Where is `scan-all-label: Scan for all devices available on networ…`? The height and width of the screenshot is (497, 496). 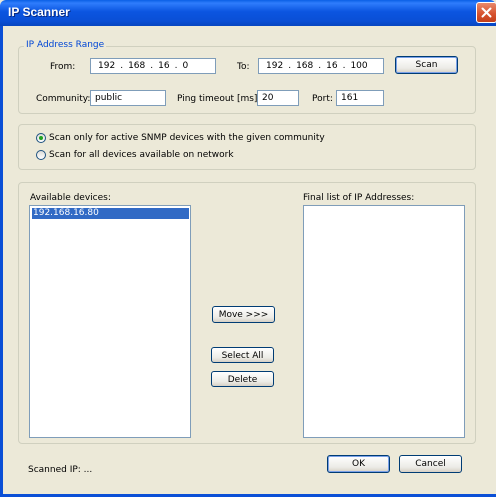
scan-all-label: Scan for all devices available on networ… is located at coordinates (141, 155).